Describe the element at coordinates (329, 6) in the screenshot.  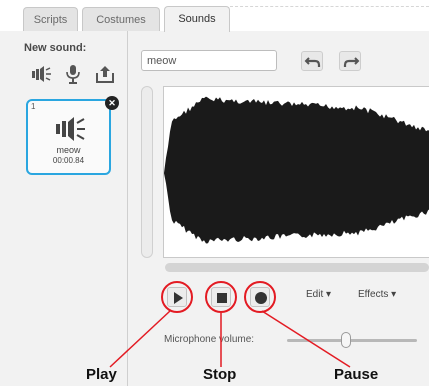
I see `tab-bar-edge` at that location.